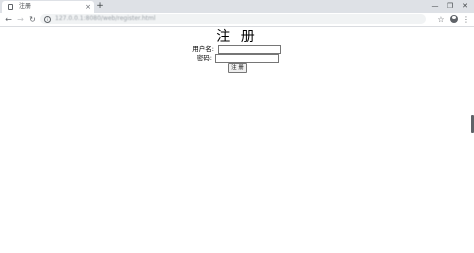  I want to click on register-button: 注 册, so click(237, 68).